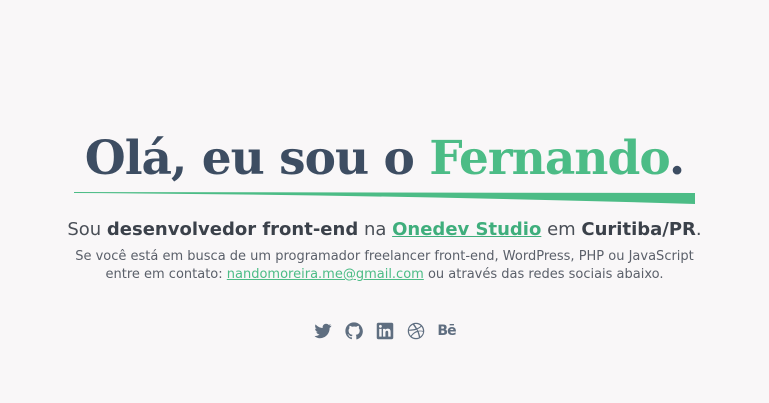  What do you see at coordinates (375, 229) in the screenshot?
I see `lead-middle: na` at bounding box center [375, 229].